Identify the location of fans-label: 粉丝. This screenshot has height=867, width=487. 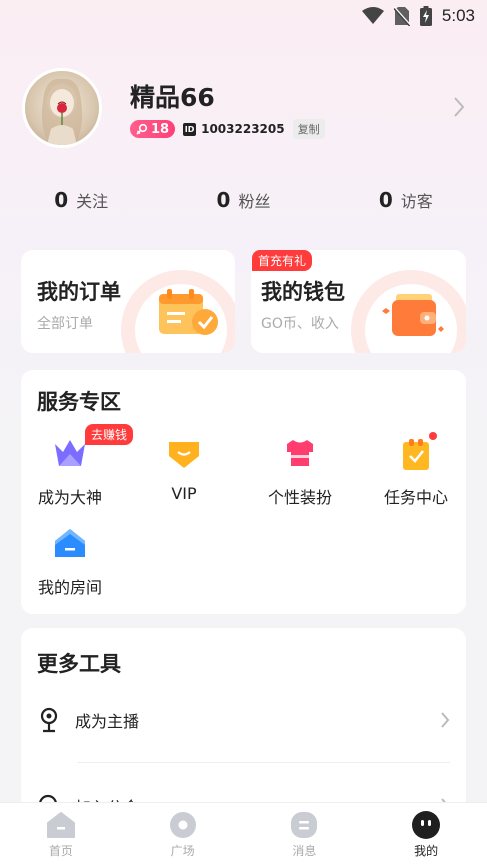
(254, 201).